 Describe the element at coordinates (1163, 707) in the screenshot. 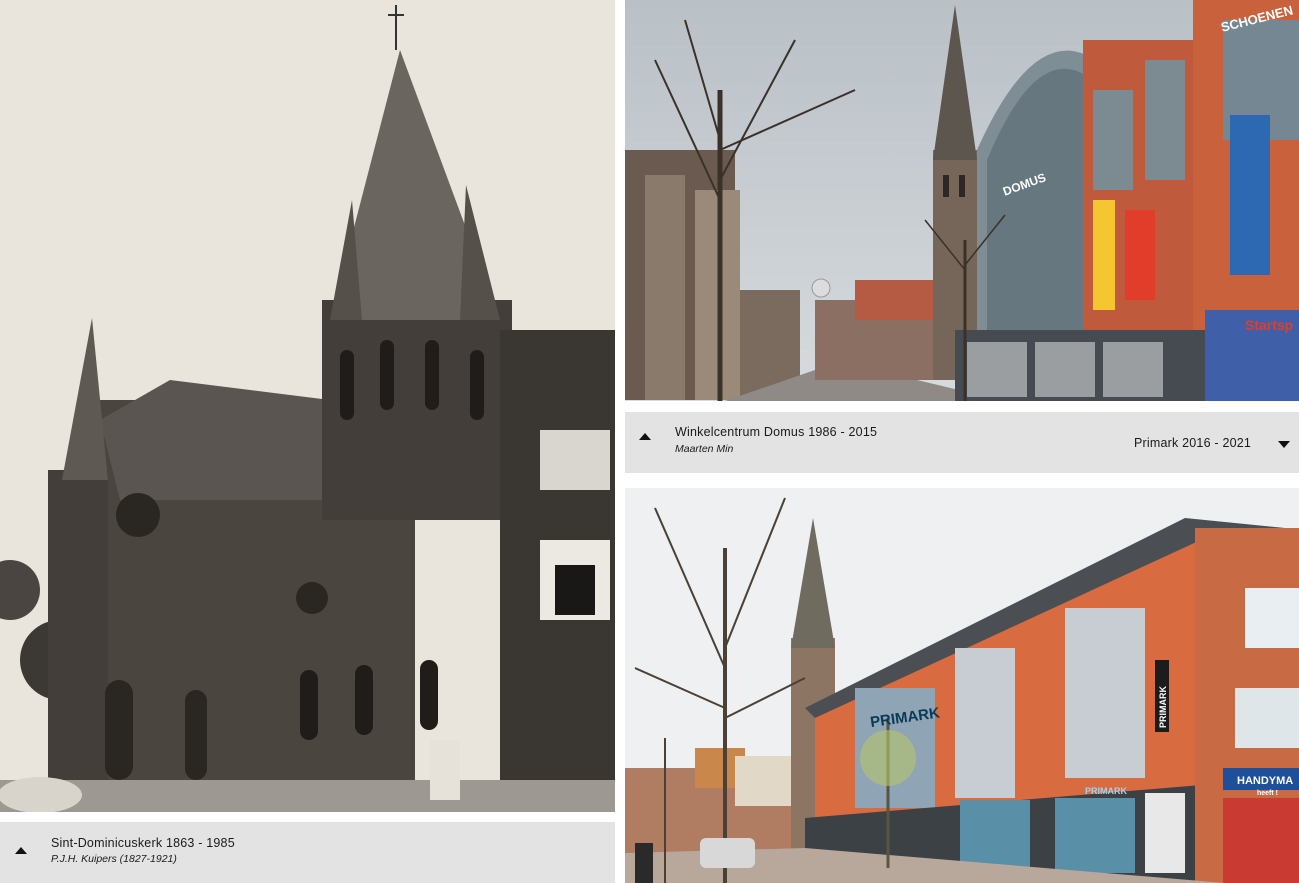

I see `primark-vertical-sign: PRIMARK` at that location.